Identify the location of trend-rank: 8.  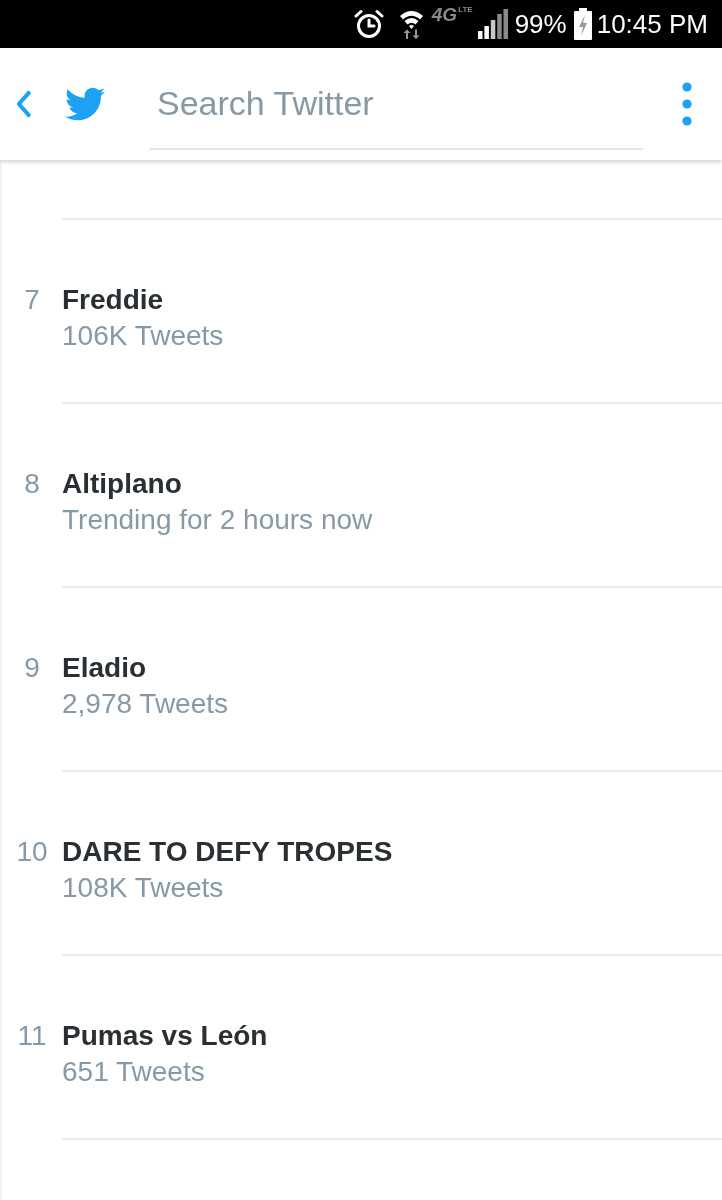
(32, 483).